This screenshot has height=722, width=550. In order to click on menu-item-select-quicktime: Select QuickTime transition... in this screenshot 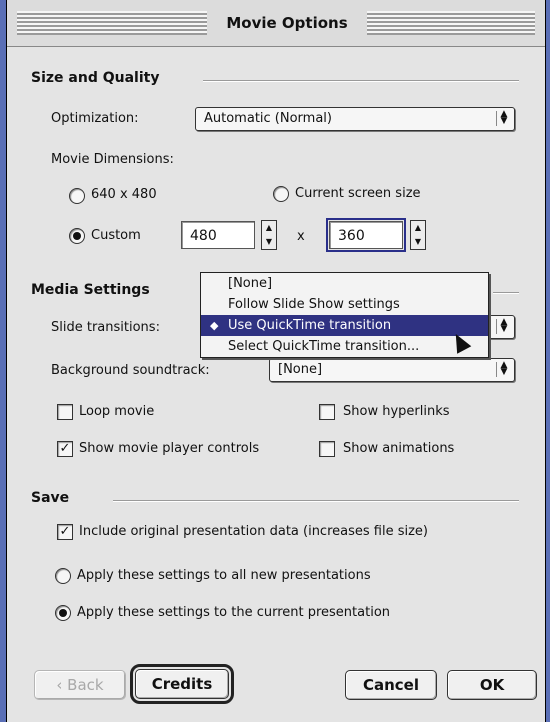, I will do `click(344, 346)`.